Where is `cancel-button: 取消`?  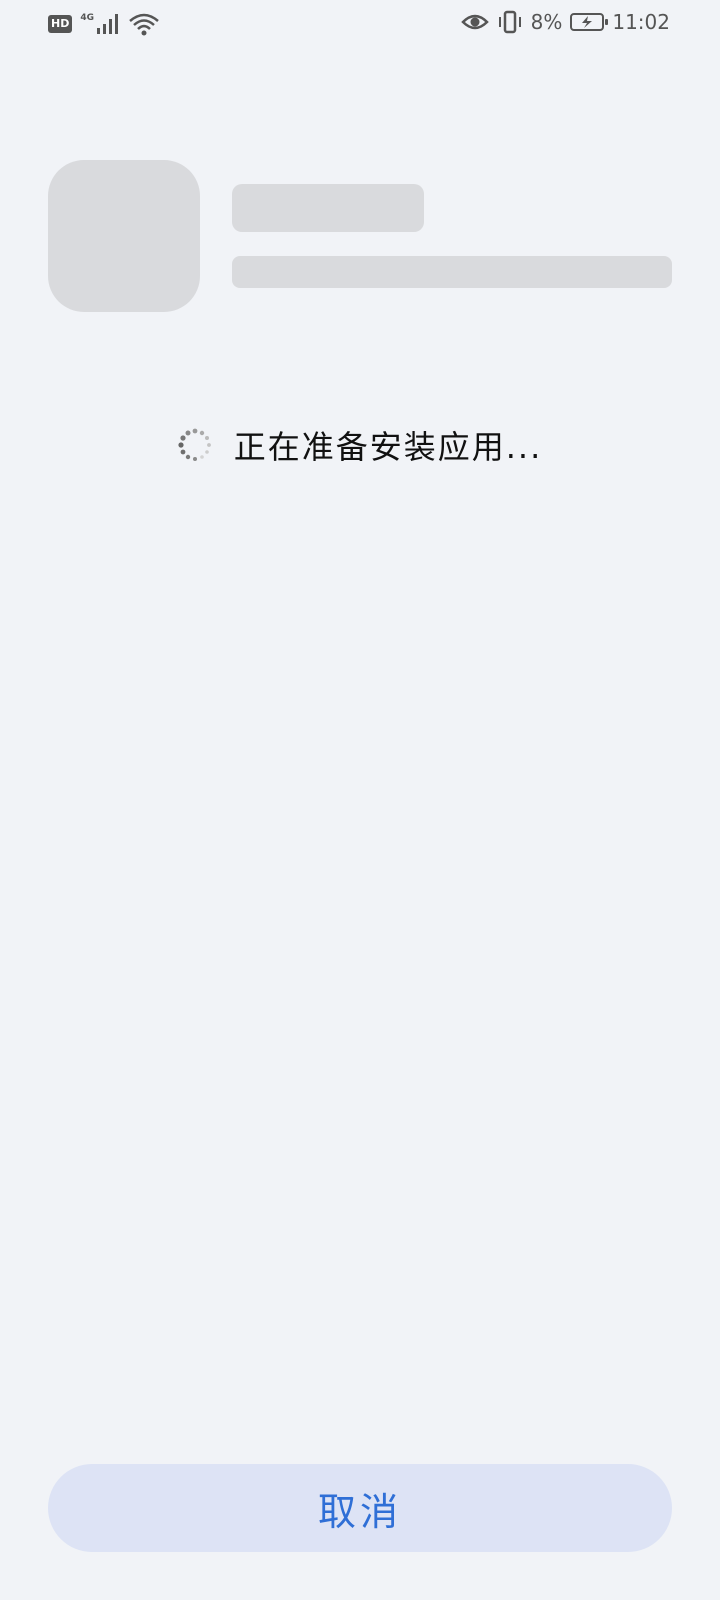
cancel-button: 取消 is located at coordinates (360, 1508).